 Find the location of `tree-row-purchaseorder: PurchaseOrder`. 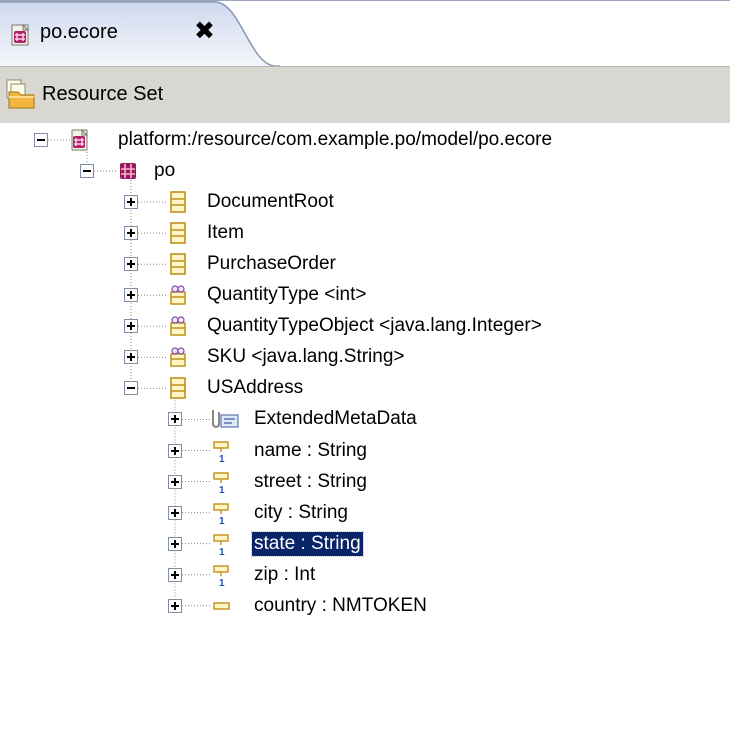

tree-row-purchaseorder: PurchaseOrder is located at coordinates (365, 264).